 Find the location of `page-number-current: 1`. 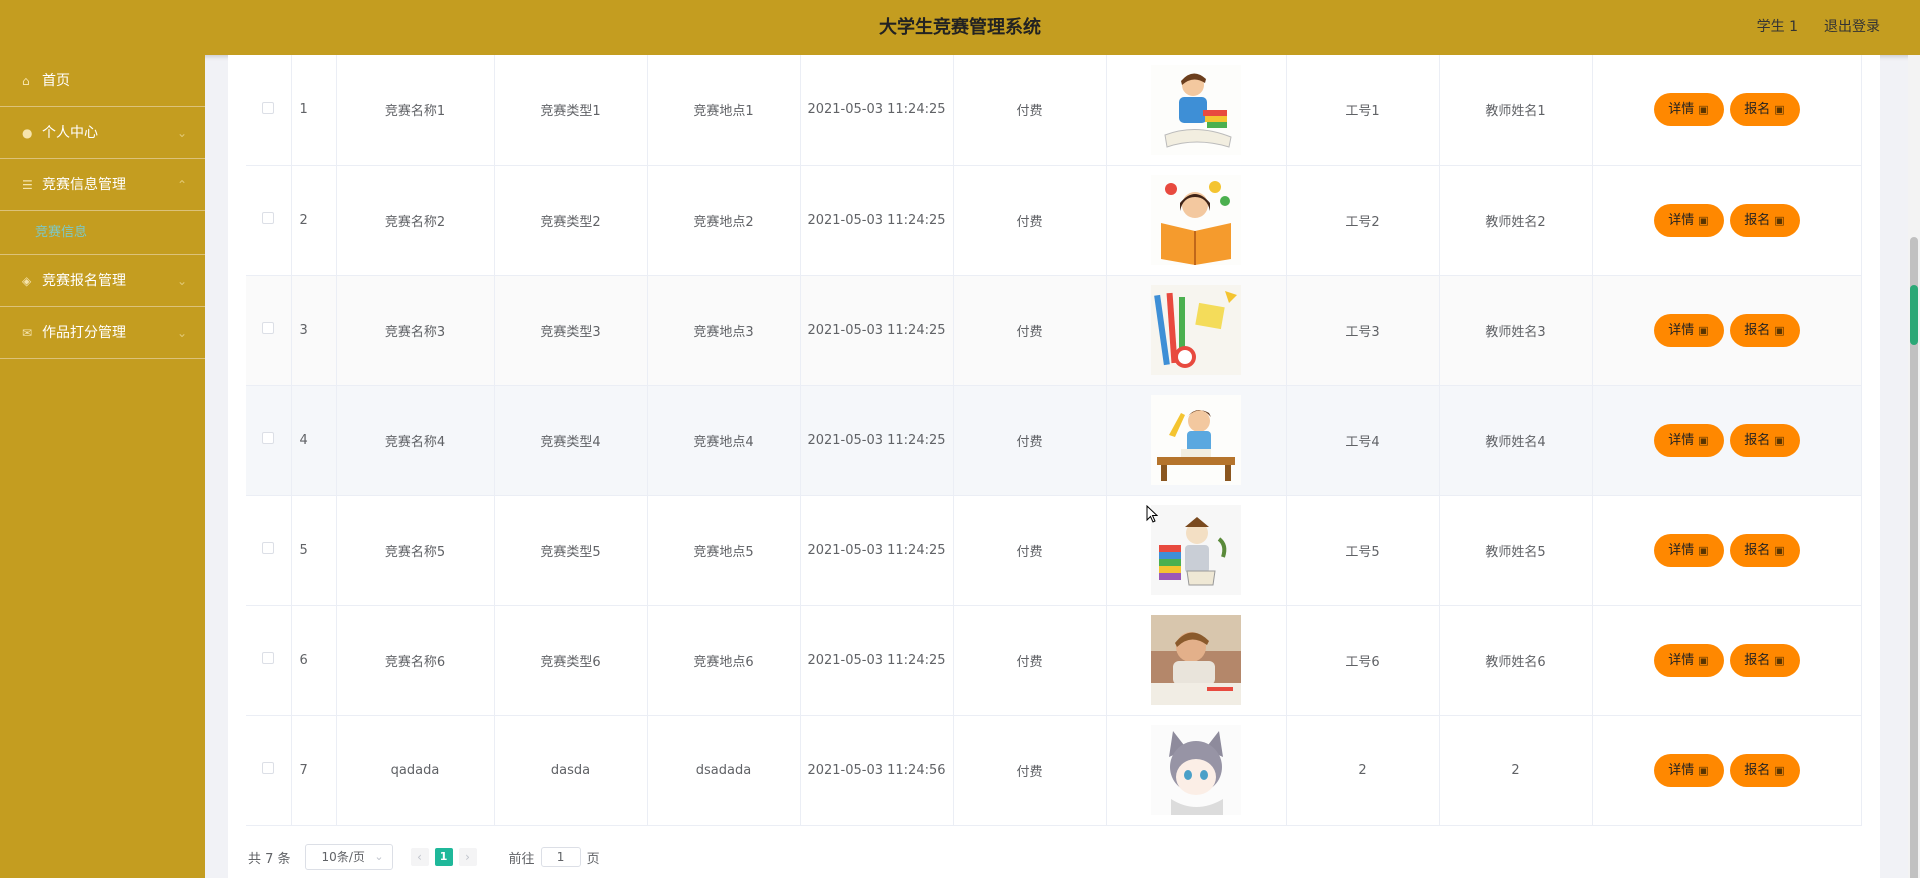

page-number-current: 1 is located at coordinates (443, 857).